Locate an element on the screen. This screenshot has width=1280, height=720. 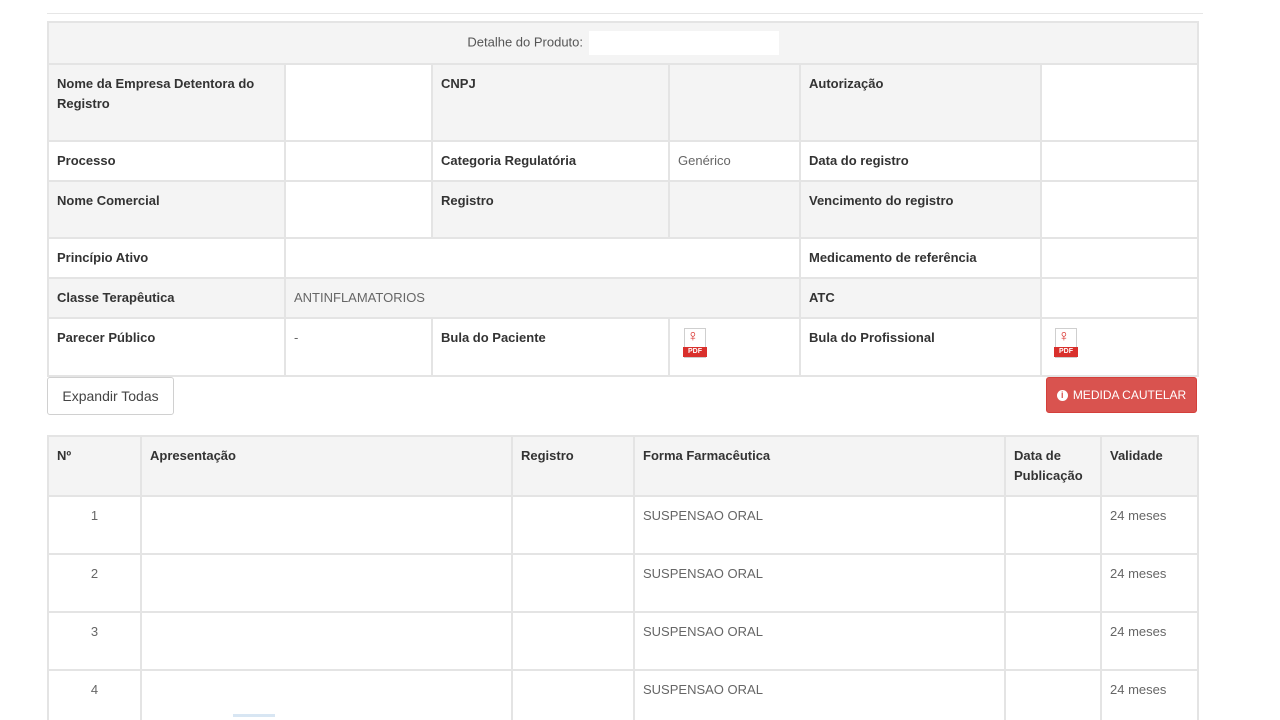
product-name-box is located at coordinates (683, 43).